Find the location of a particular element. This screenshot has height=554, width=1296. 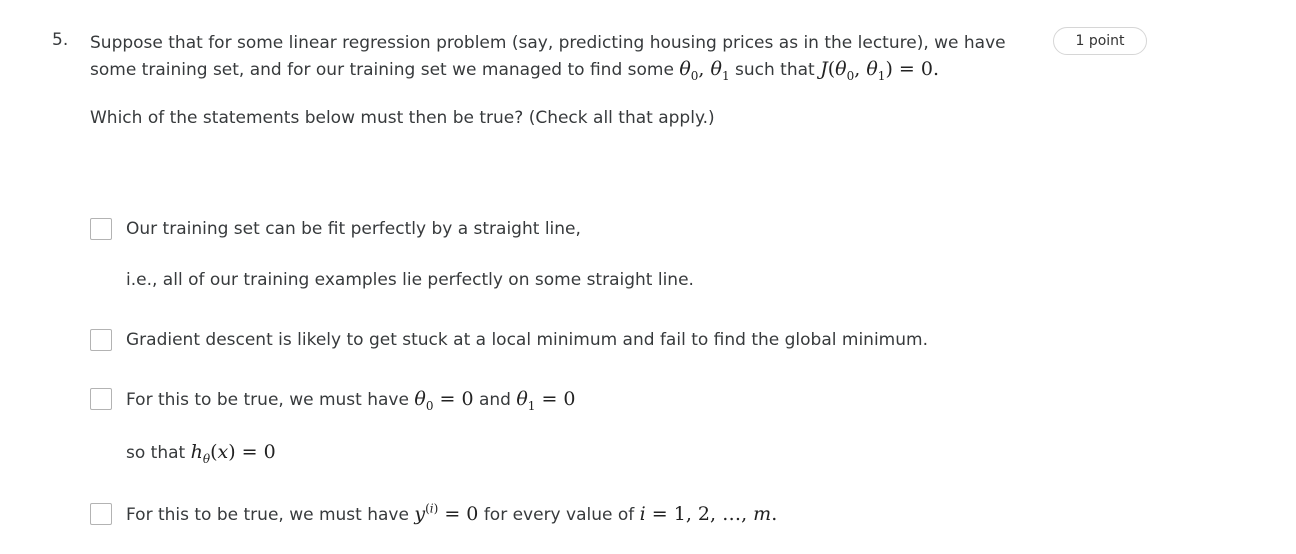

i-range-math: i = 1, 2, …, m. is located at coordinates (708, 514).